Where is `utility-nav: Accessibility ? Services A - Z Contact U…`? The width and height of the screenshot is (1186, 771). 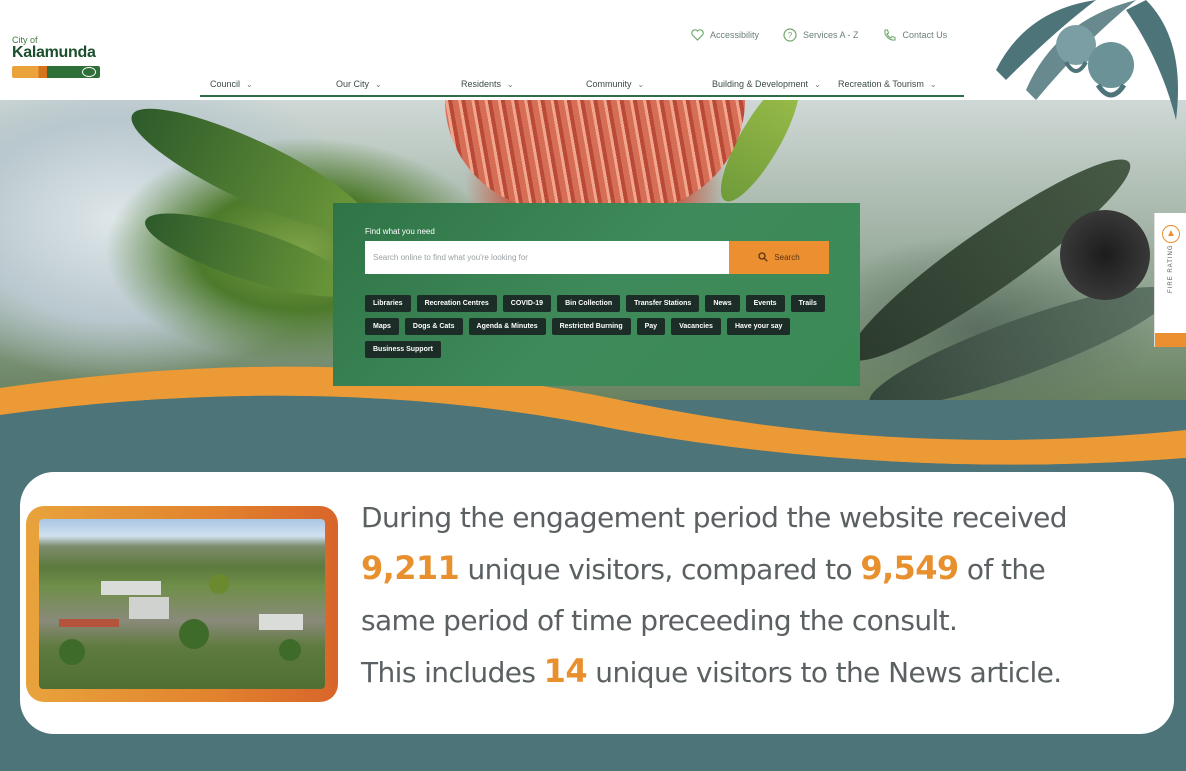 utility-nav: Accessibility ? Services A - Z Contact U… is located at coordinates (818, 35).